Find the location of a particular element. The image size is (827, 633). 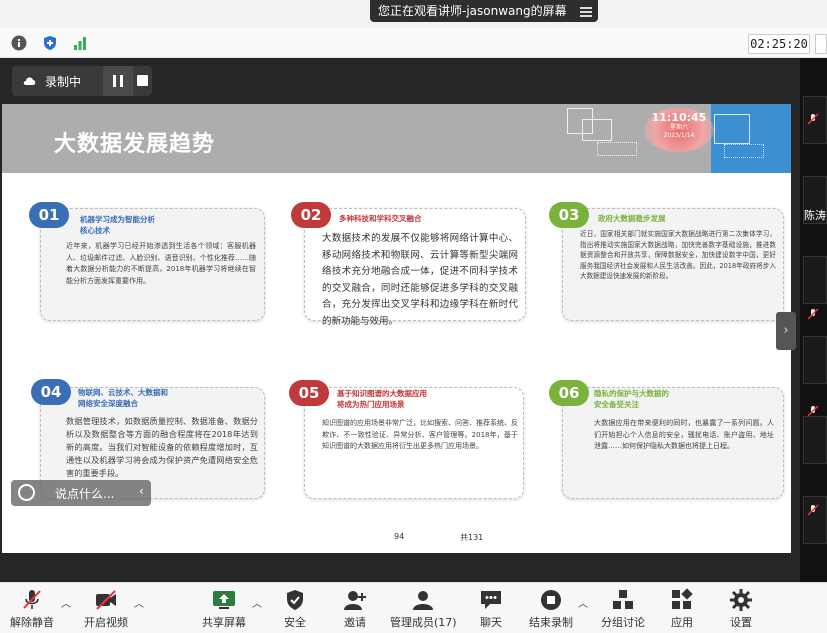

share-screen-button: 共享屏幕 is located at coordinates (224, 608).